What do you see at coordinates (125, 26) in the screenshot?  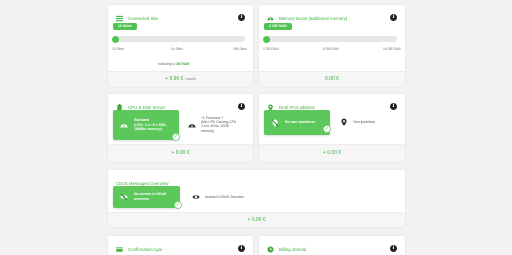 I see `connections-value-badge: 10 Sites` at bounding box center [125, 26].